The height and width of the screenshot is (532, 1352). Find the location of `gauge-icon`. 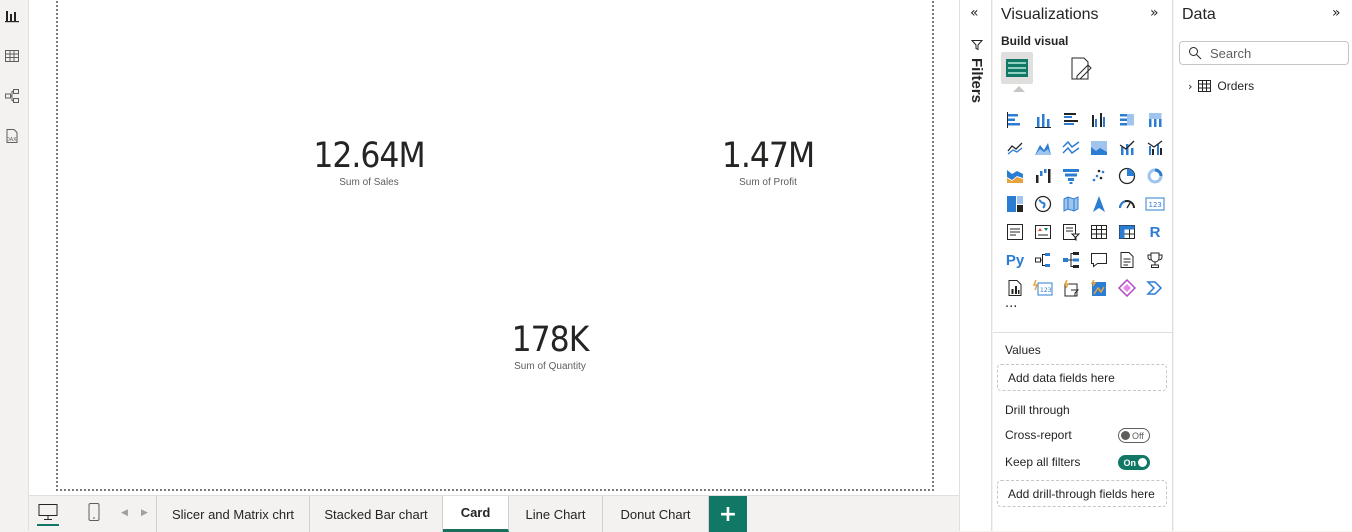

gauge-icon is located at coordinates (1127, 204).